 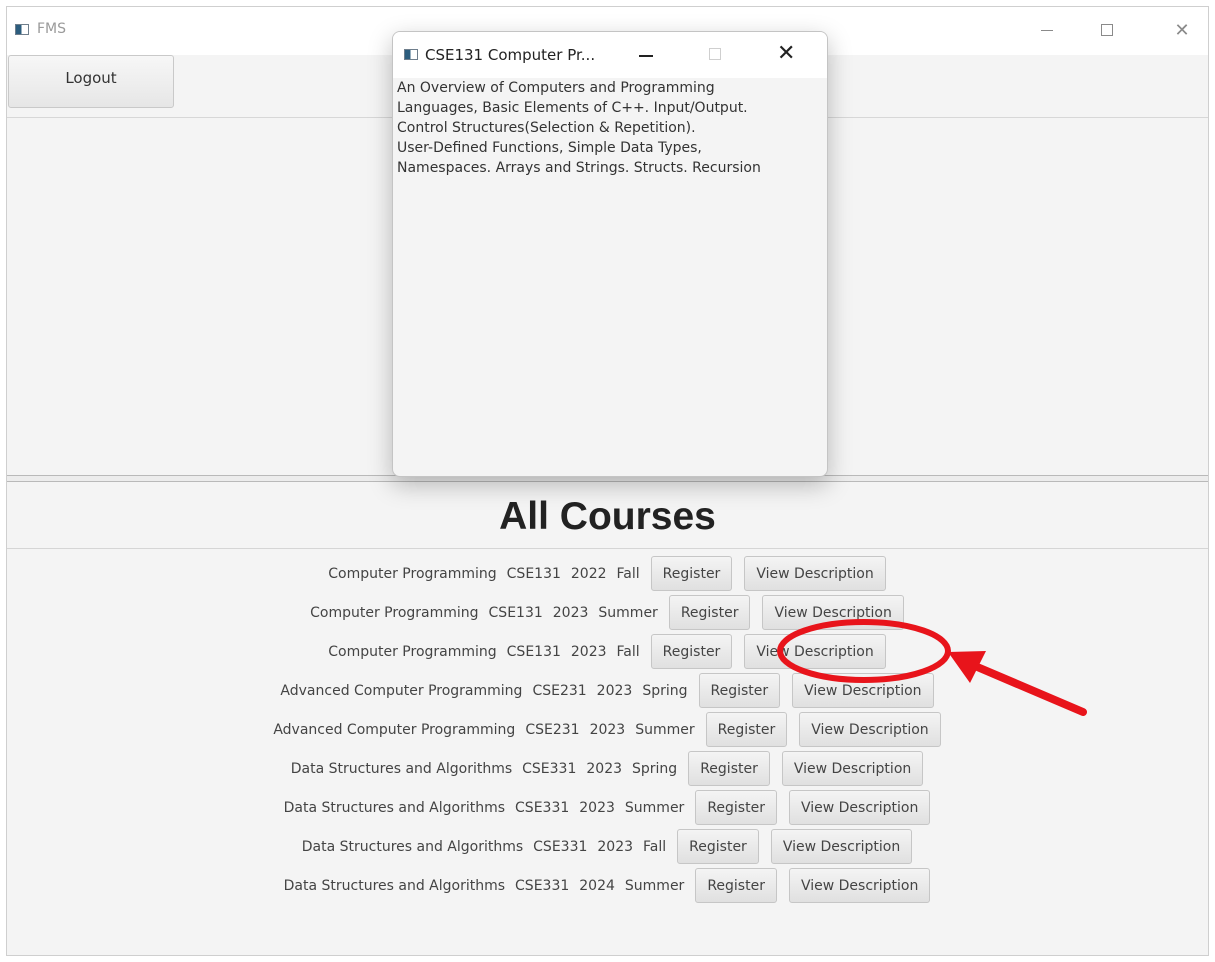 I want to click on section-title: All Courses, so click(x=607, y=516).